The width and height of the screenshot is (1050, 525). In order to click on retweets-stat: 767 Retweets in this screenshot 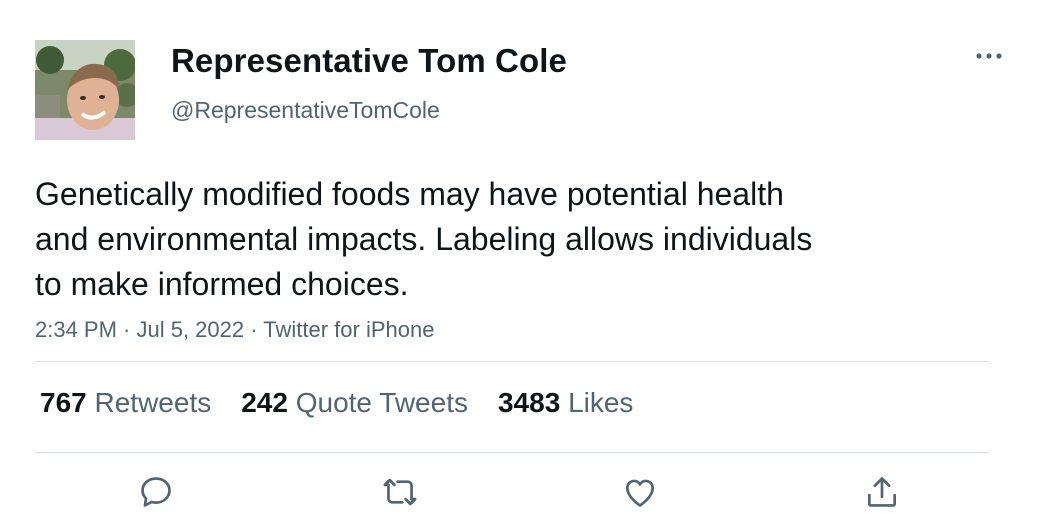, I will do `click(125, 403)`.